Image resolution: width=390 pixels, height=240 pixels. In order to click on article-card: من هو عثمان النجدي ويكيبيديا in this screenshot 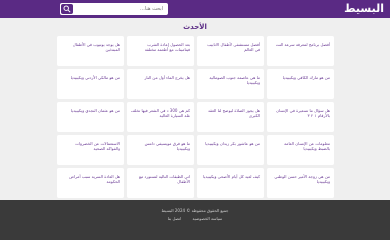, I will do `click(90, 117)`.